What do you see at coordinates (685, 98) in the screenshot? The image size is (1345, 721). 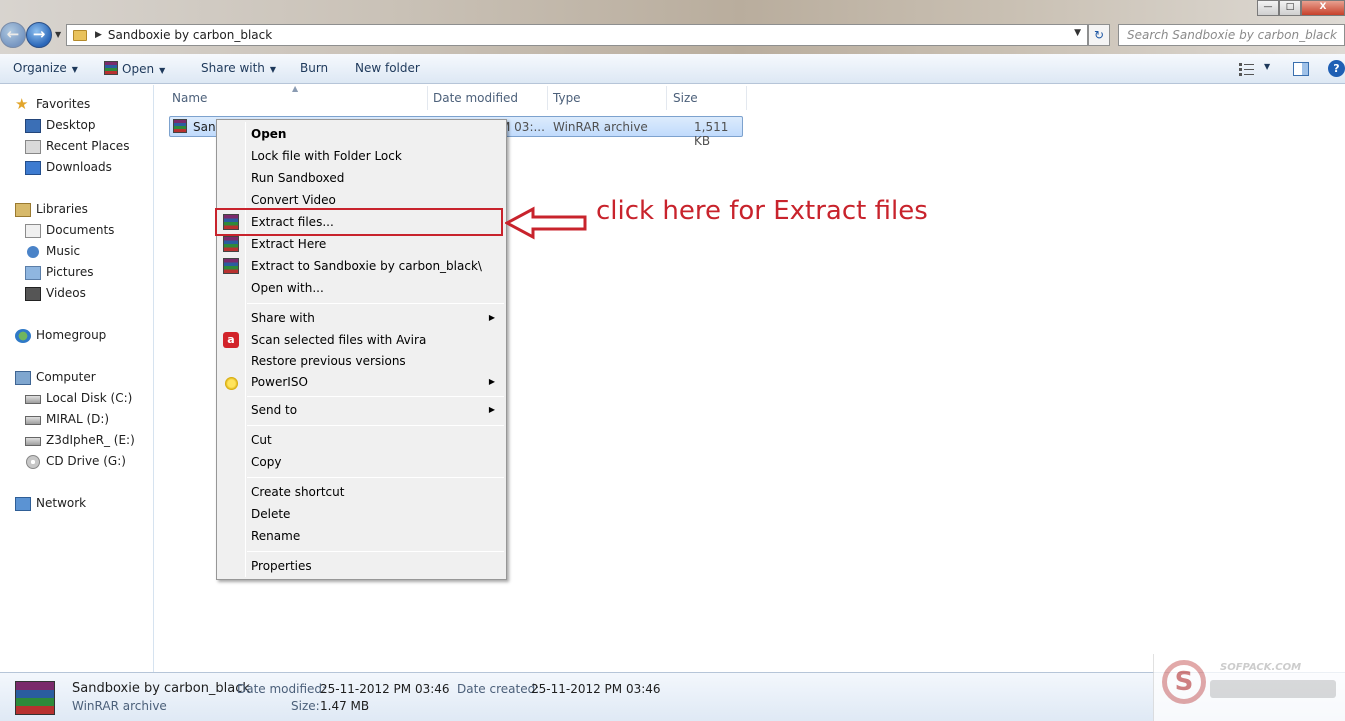 I see `column-header-size: Size` at bounding box center [685, 98].